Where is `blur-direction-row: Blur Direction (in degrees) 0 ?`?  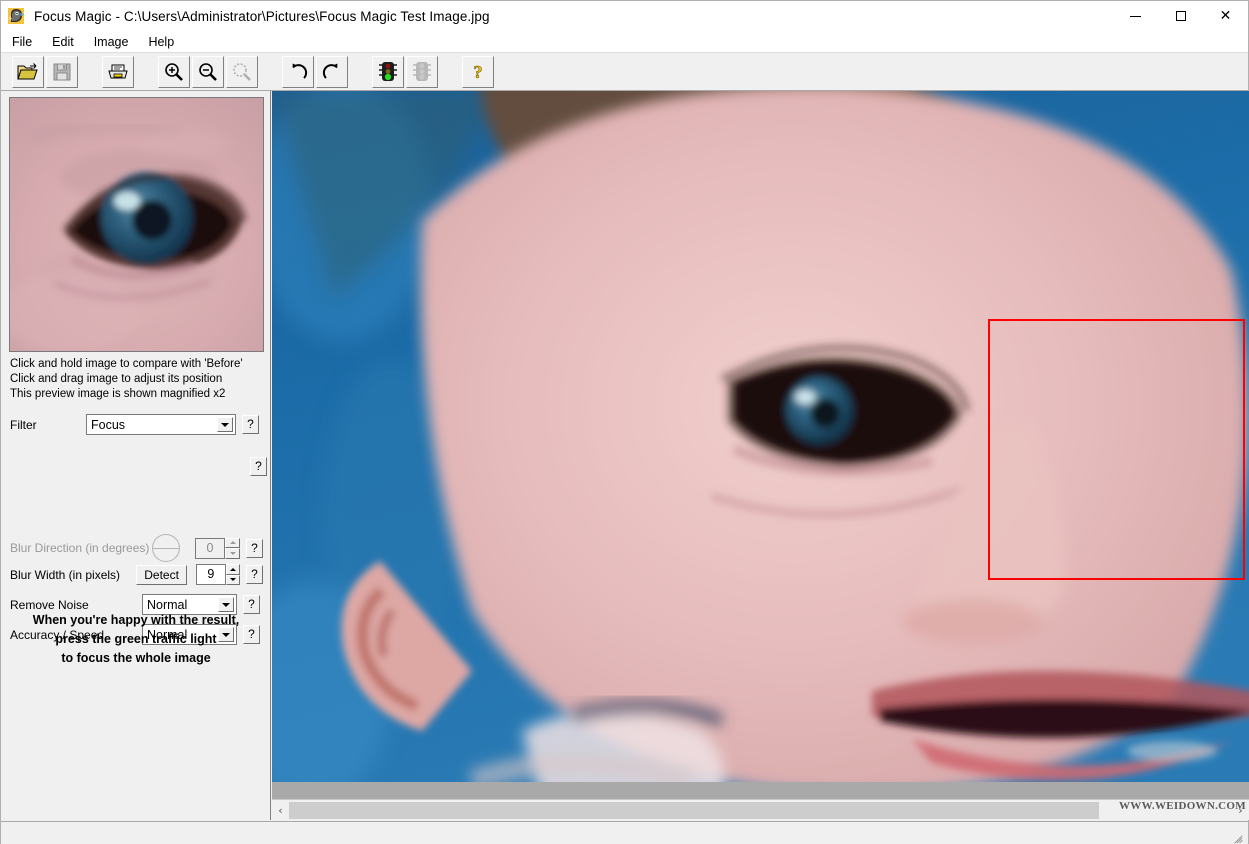 blur-direction-row: Blur Direction (in degrees) 0 ? is located at coordinates (137, 548).